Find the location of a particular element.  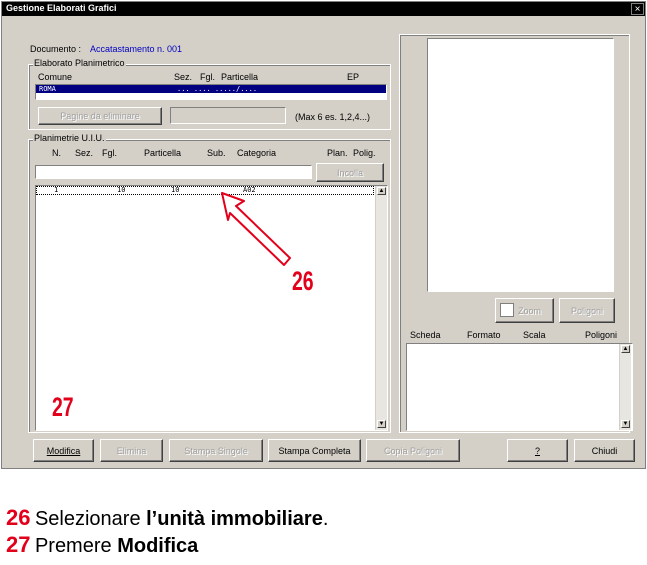

annotation-arrow is located at coordinates (256, 229).